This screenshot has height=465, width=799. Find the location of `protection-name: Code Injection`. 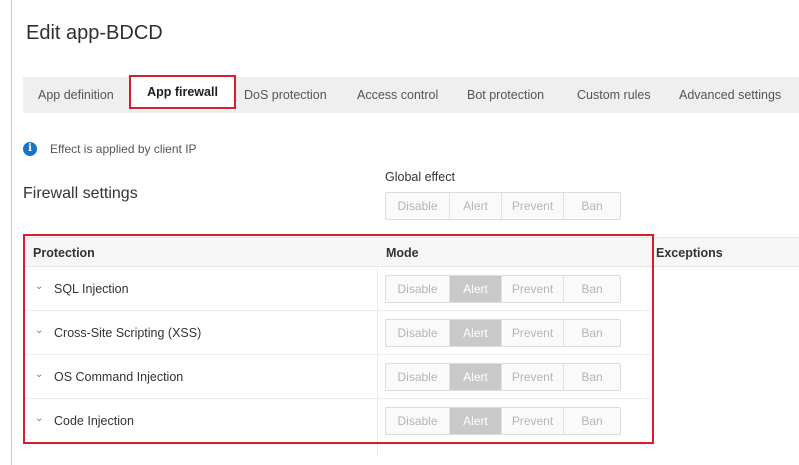

protection-name: Code Injection is located at coordinates (94, 421).